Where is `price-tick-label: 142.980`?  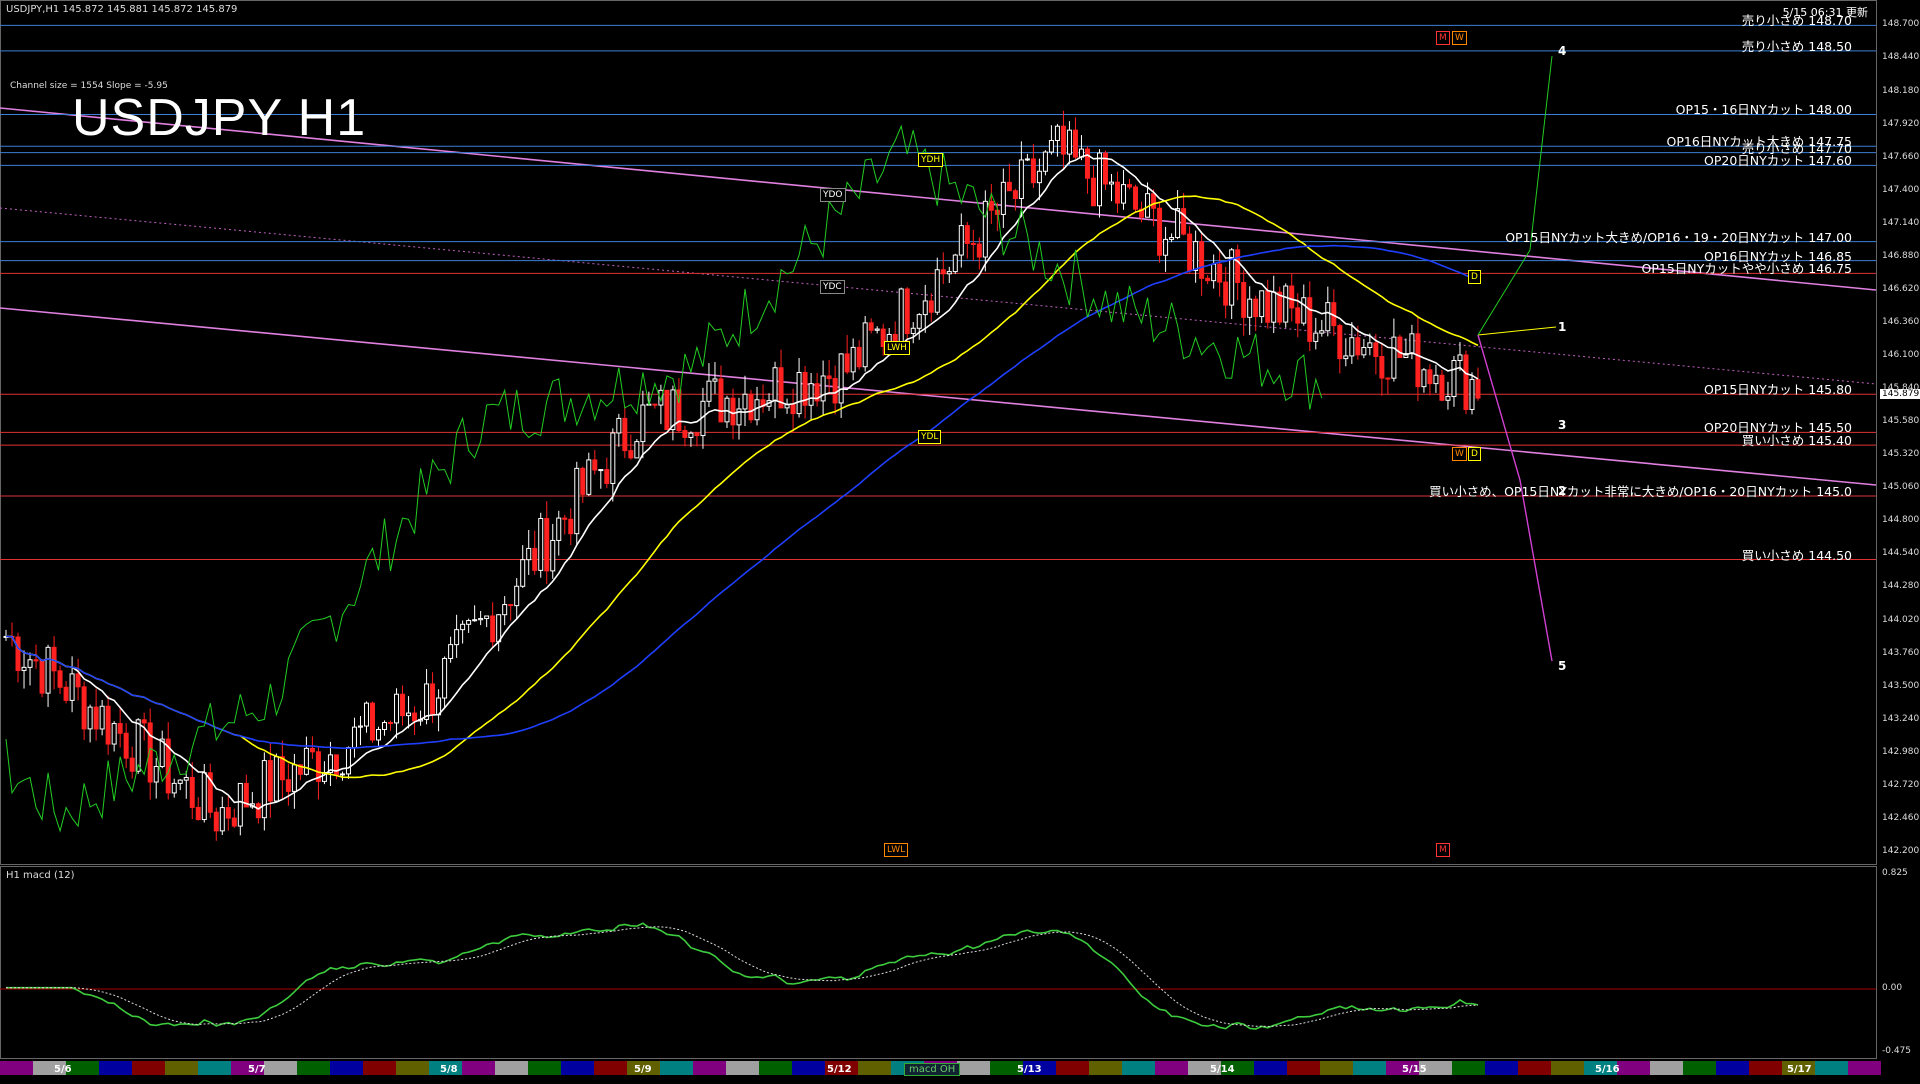
price-tick-label: 142.980 is located at coordinates (1901, 751).